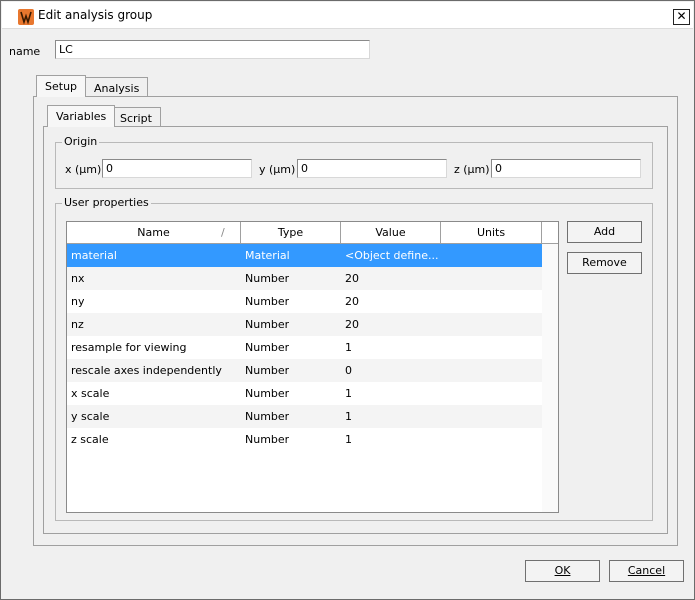 This screenshot has height=600, width=695. What do you see at coordinates (146, 370) in the screenshot?
I see `cell-name: rescale axes independently` at bounding box center [146, 370].